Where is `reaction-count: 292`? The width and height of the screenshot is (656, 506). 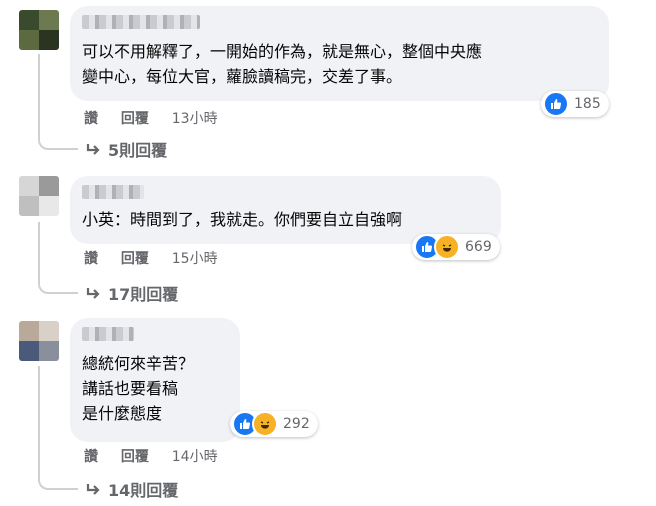 reaction-count: 292 is located at coordinates (296, 424).